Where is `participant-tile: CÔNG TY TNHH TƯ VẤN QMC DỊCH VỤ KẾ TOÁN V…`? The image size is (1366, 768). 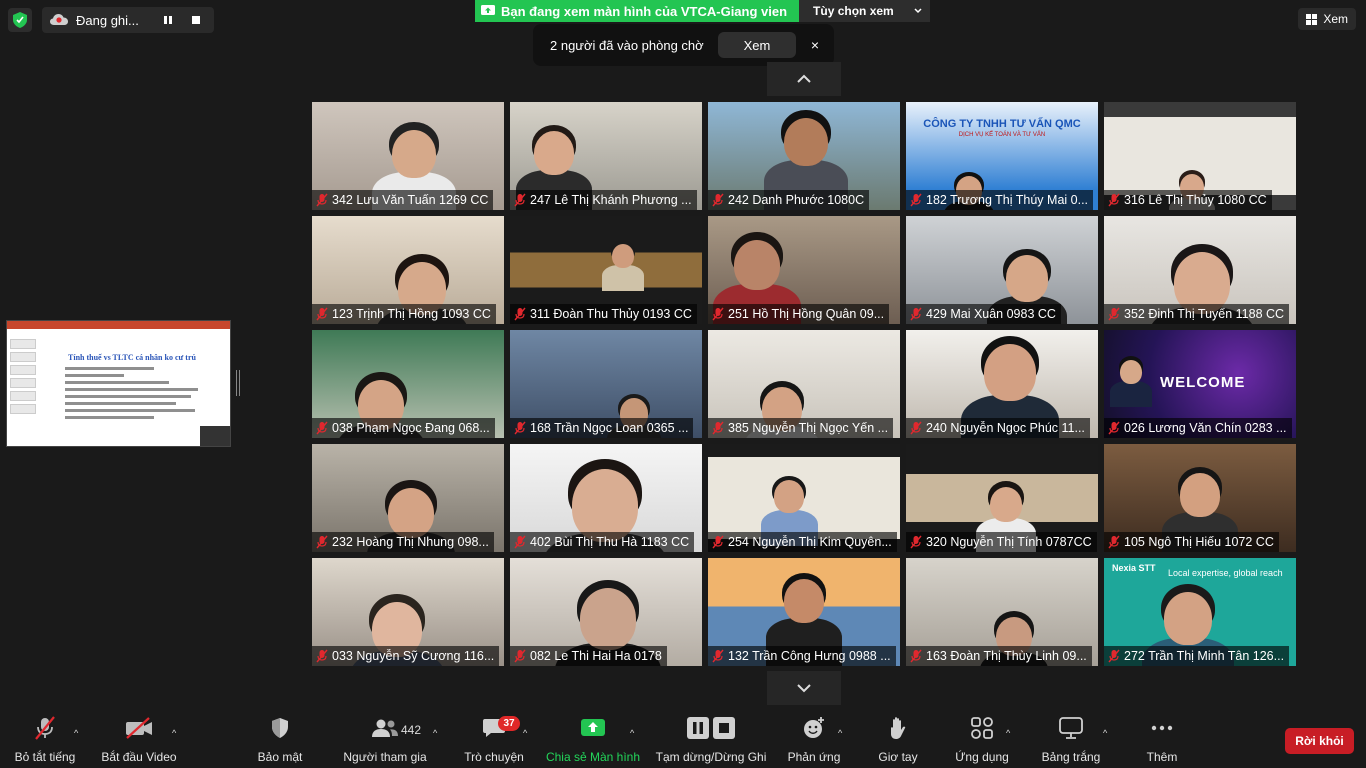
participant-tile: CÔNG TY TNHH TƯ VẤN QMC DỊCH VỤ KẾ TOÁN V… is located at coordinates (1002, 156).